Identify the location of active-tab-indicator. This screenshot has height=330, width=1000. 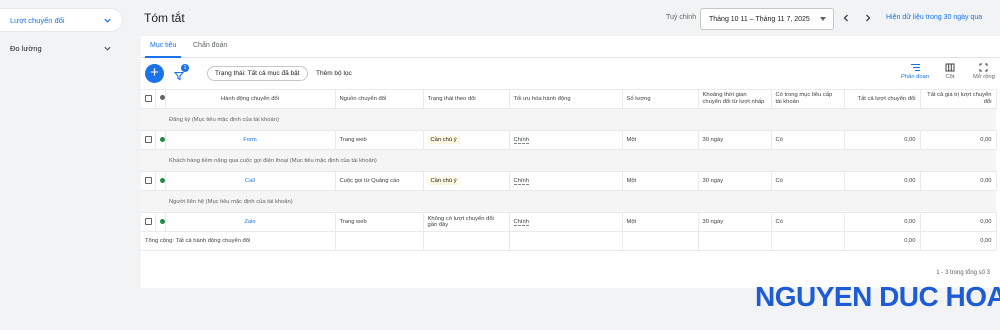
(163, 57).